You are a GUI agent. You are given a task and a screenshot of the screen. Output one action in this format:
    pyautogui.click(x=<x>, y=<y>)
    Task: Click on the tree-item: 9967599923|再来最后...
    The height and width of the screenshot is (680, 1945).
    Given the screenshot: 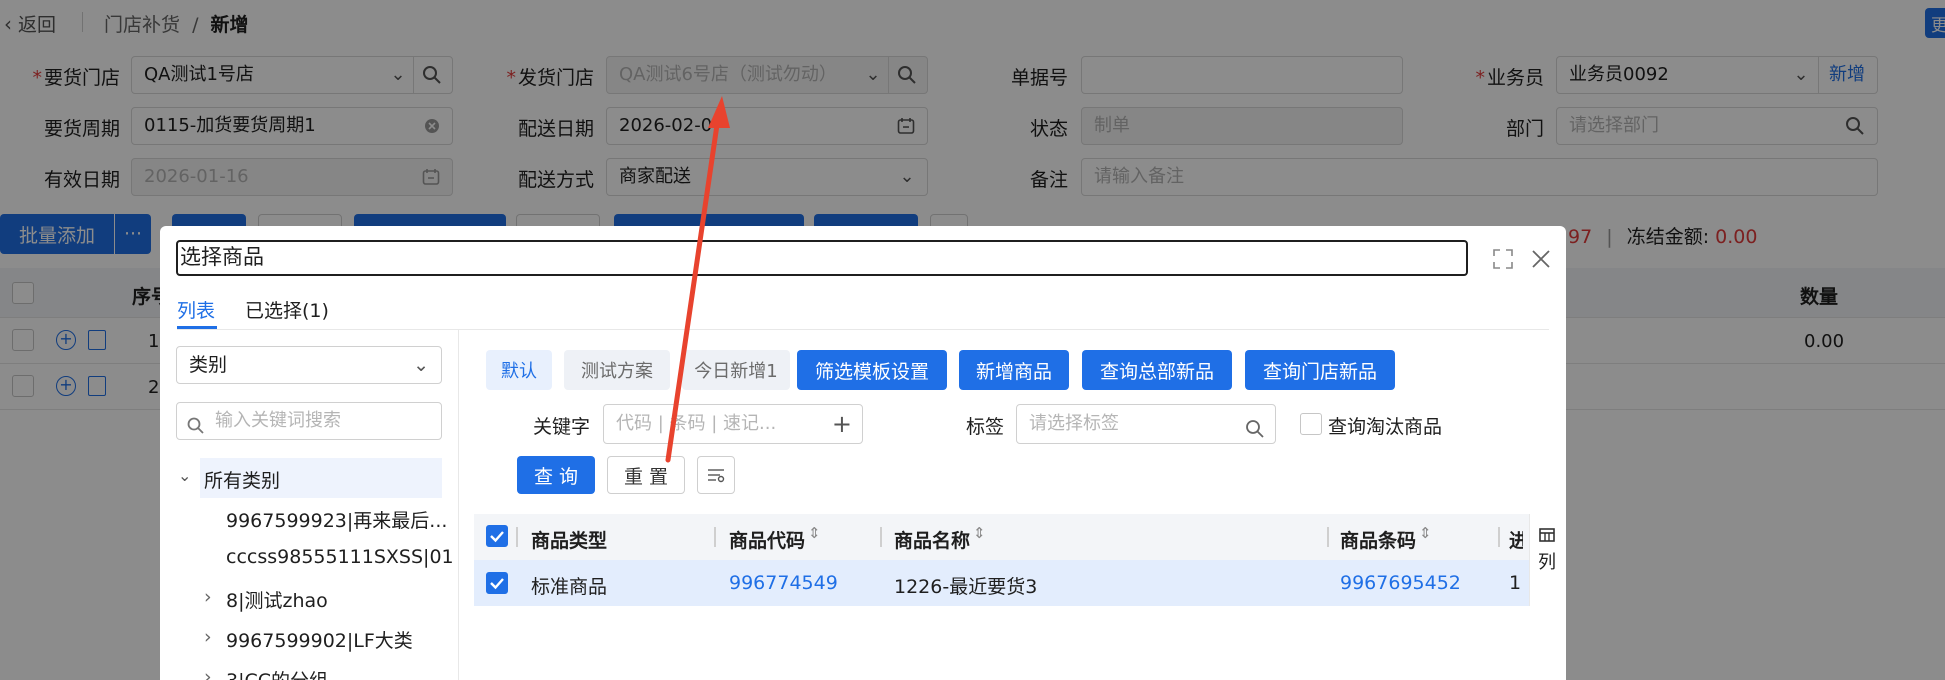 What is the action you would take?
    pyautogui.click(x=336, y=519)
    